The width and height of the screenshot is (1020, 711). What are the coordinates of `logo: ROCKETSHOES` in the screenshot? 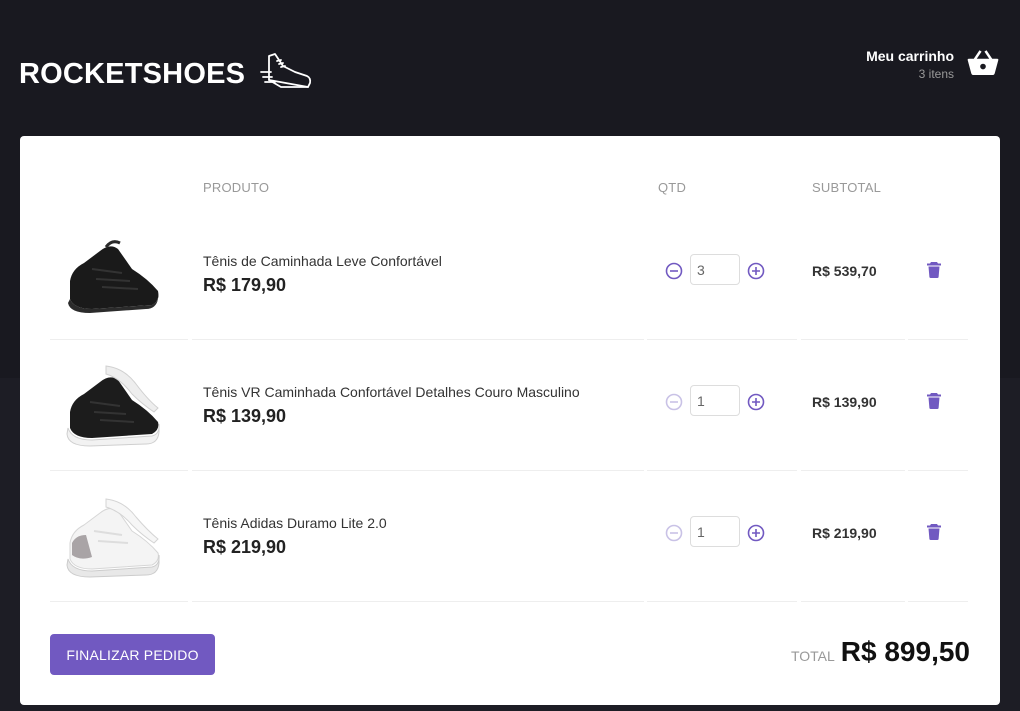 It's located at (166, 72).